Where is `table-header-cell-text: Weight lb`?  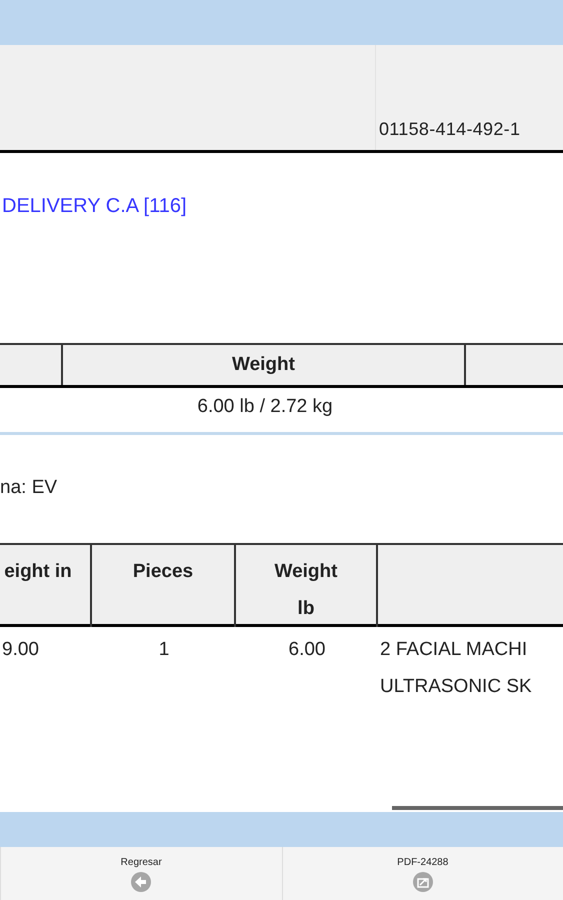 table-header-cell-text: Weight lb is located at coordinates (306, 590).